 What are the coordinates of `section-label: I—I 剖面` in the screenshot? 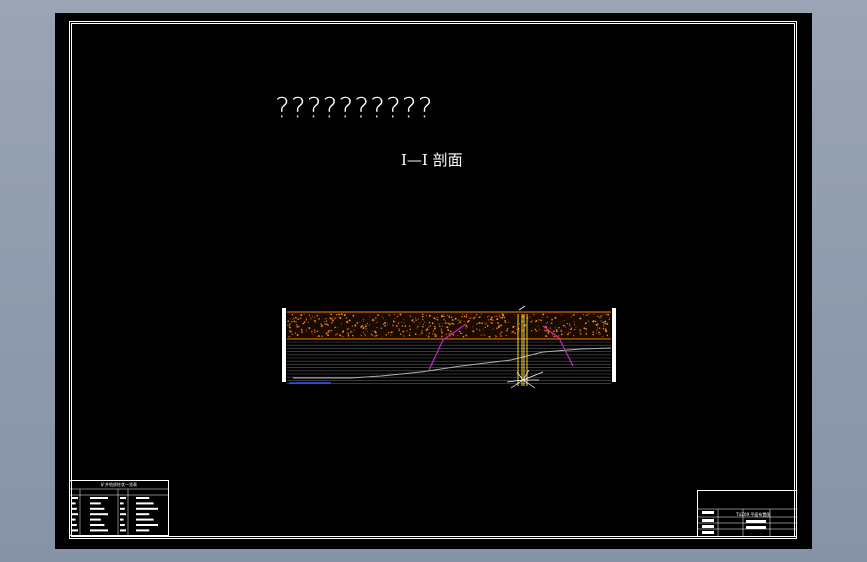 It's located at (432, 160).